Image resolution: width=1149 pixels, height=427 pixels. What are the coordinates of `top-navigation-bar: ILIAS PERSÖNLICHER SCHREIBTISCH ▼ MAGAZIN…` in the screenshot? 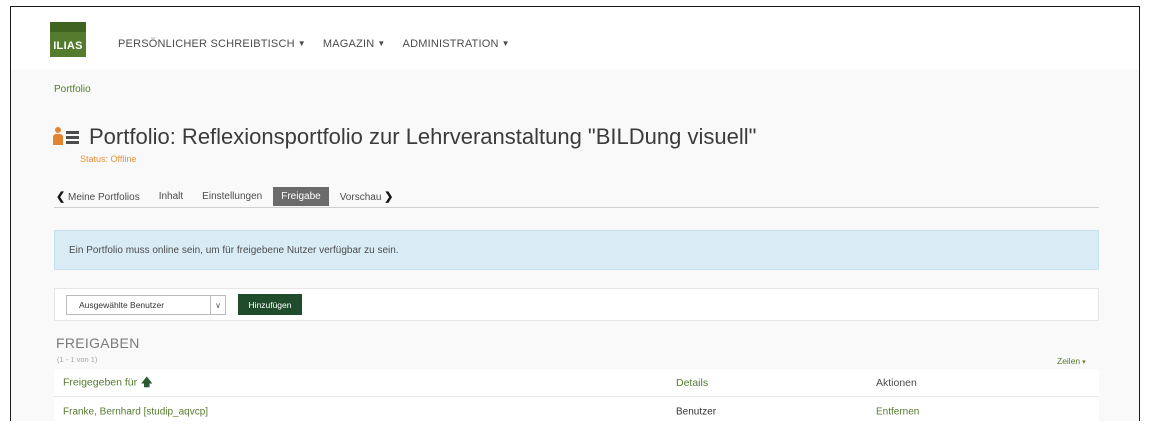 It's located at (575, 38).